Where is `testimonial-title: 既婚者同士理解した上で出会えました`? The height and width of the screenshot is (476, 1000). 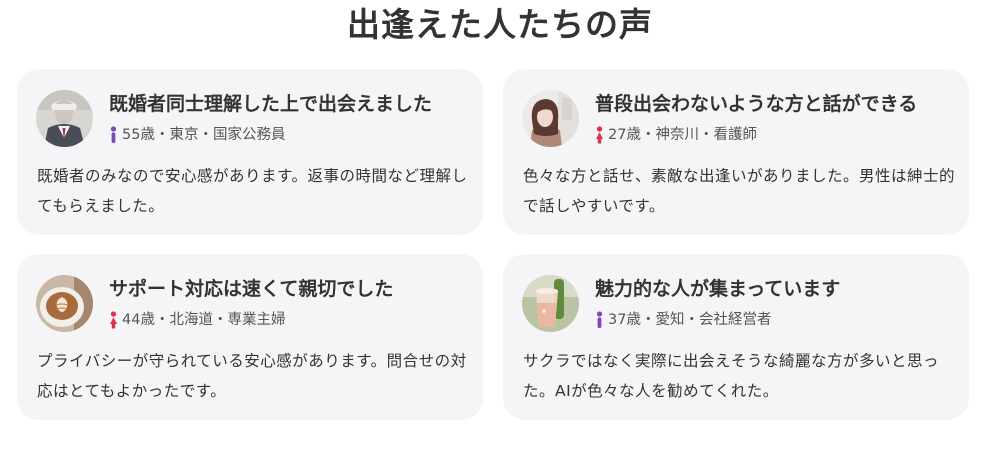 testimonial-title: 既婚者同士理解した上で出会えました is located at coordinates (271, 104).